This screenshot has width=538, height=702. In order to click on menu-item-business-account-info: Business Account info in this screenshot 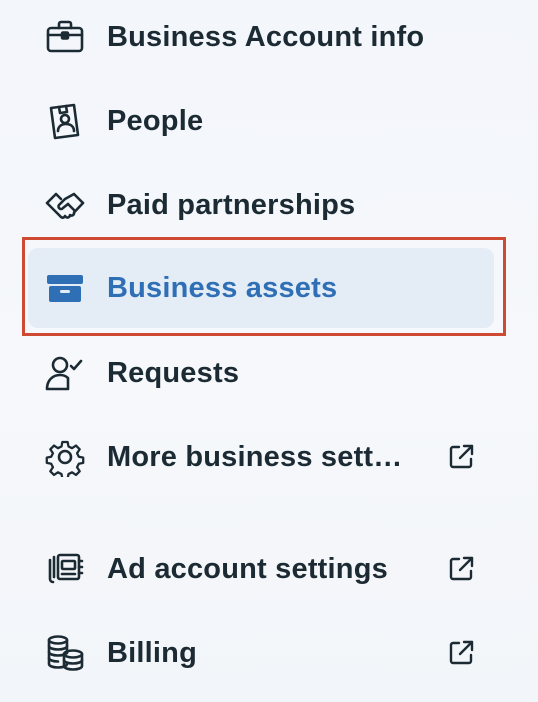, I will do `click(261, 38)`.